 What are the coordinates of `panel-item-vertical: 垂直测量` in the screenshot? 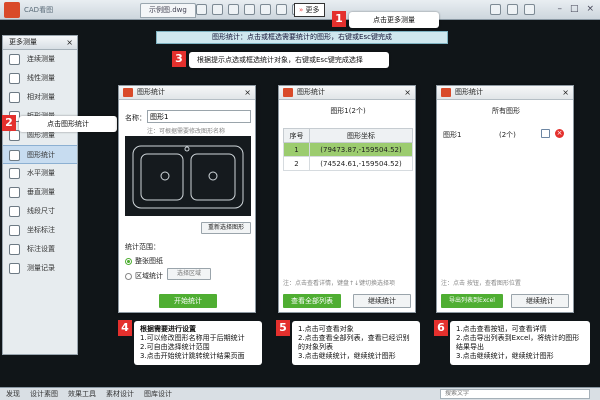 It's located at (40, 192).